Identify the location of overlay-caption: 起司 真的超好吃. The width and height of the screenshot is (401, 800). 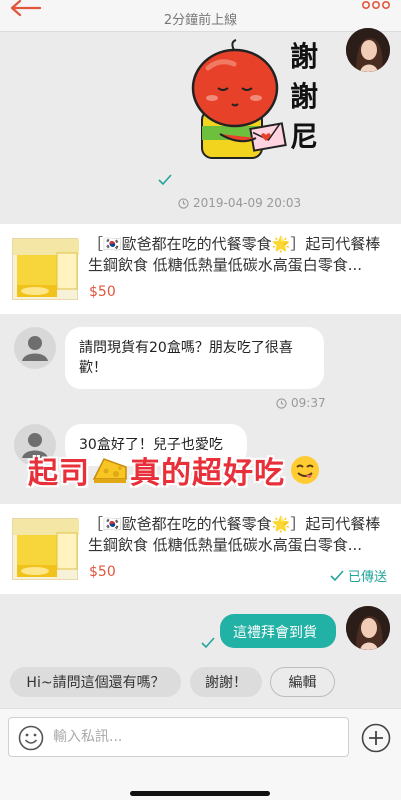
(174, 470).